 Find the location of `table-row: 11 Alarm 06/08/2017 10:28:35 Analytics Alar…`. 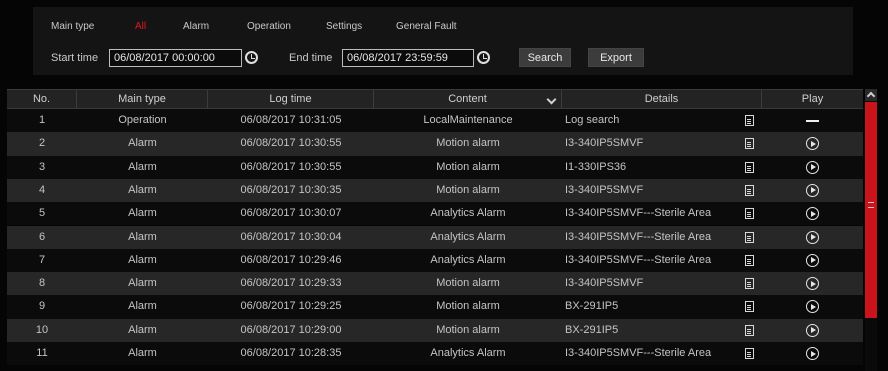

table-row: 11 Alarm 06/08/2017 10:28:35 Analytics Alar… is located at coordinates (435, 354).